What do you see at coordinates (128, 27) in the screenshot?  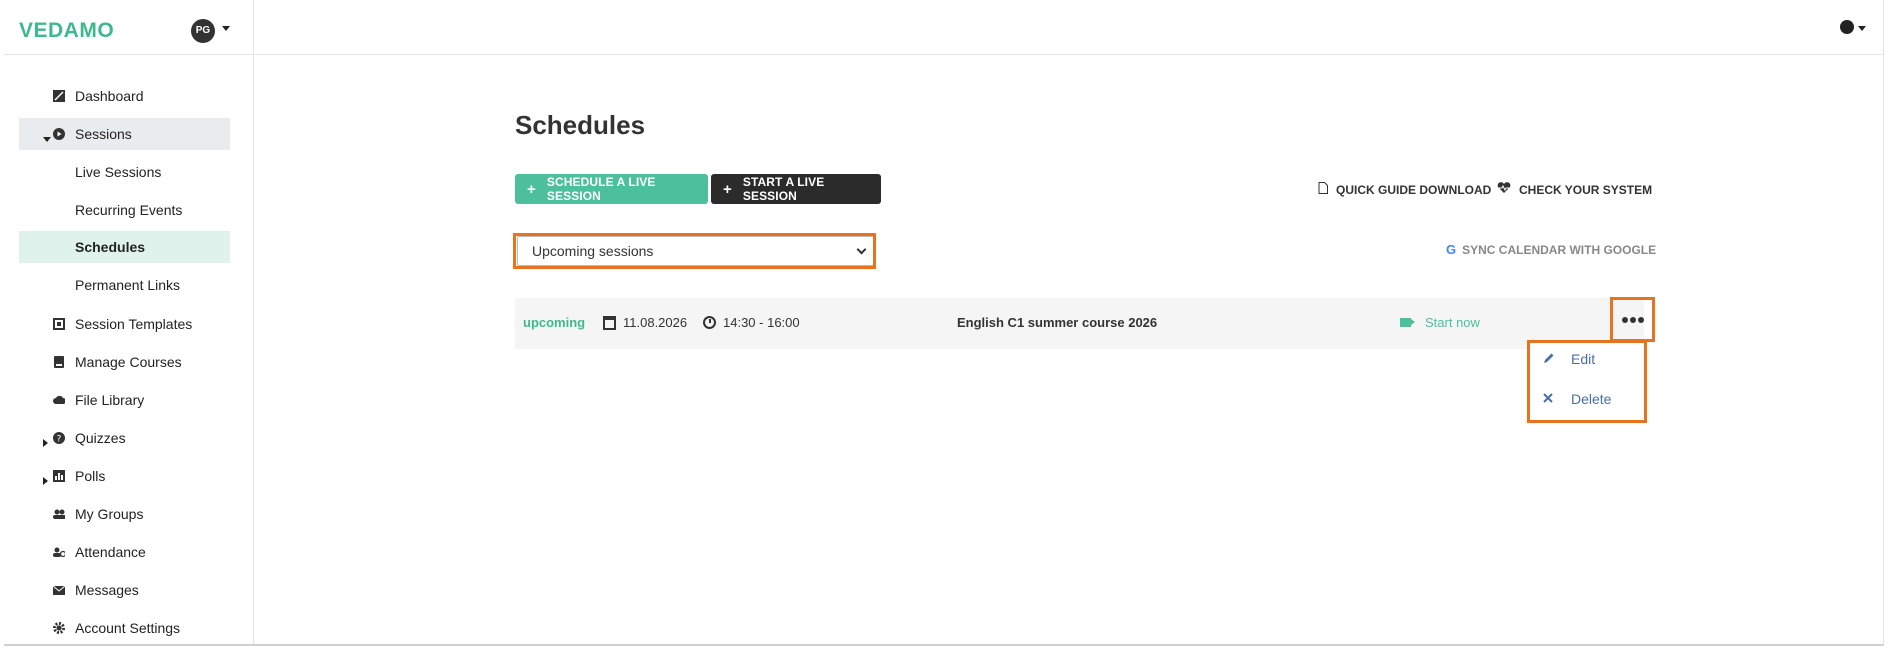 I see `sidebar-header: VEDAMO PG` at bounding box center [128, 27].